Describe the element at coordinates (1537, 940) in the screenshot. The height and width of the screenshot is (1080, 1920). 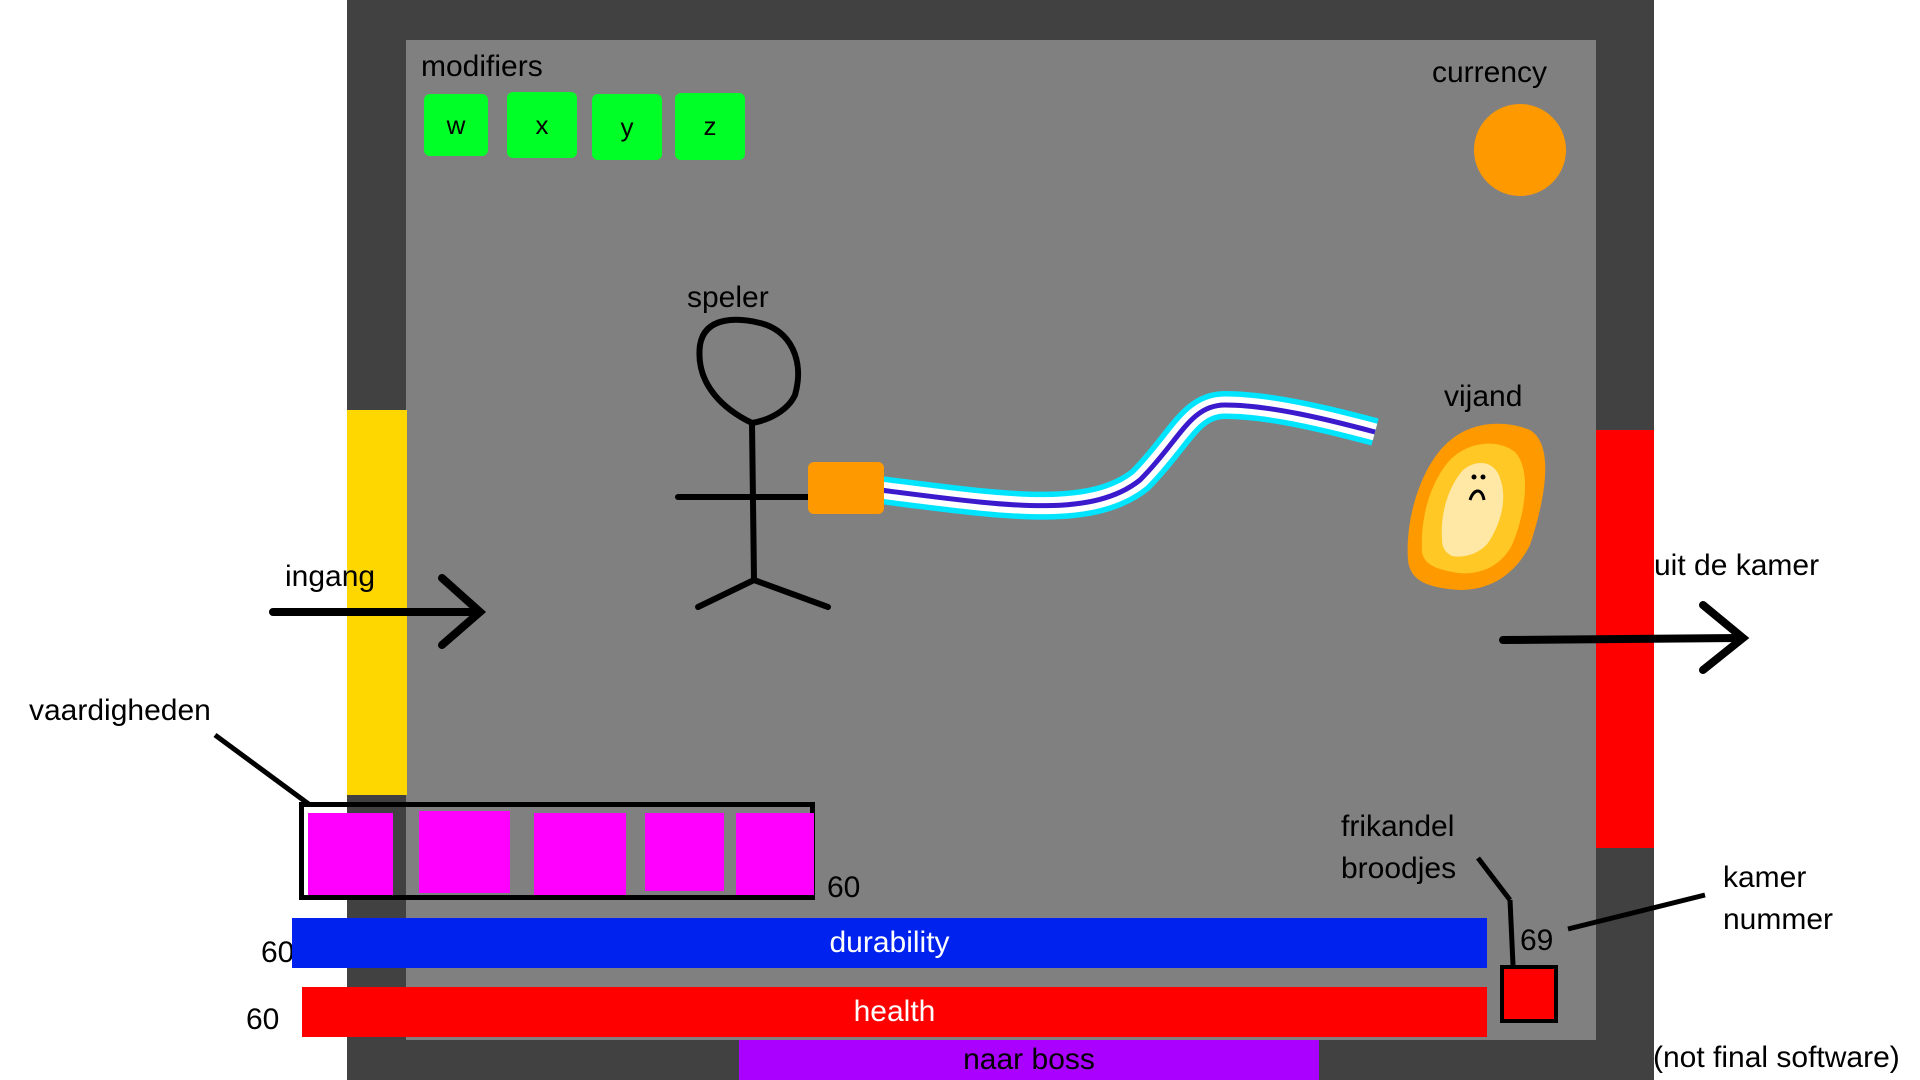
I see `room-number-value: 69` at that location.